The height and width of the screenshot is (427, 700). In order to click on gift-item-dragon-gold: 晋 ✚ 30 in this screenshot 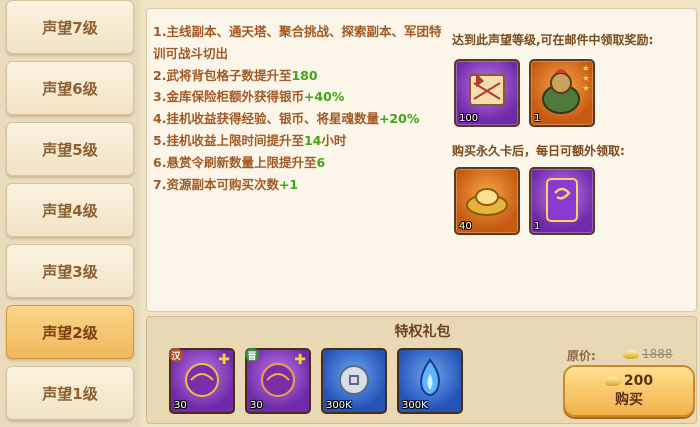, I will do `click(278, 381)`.